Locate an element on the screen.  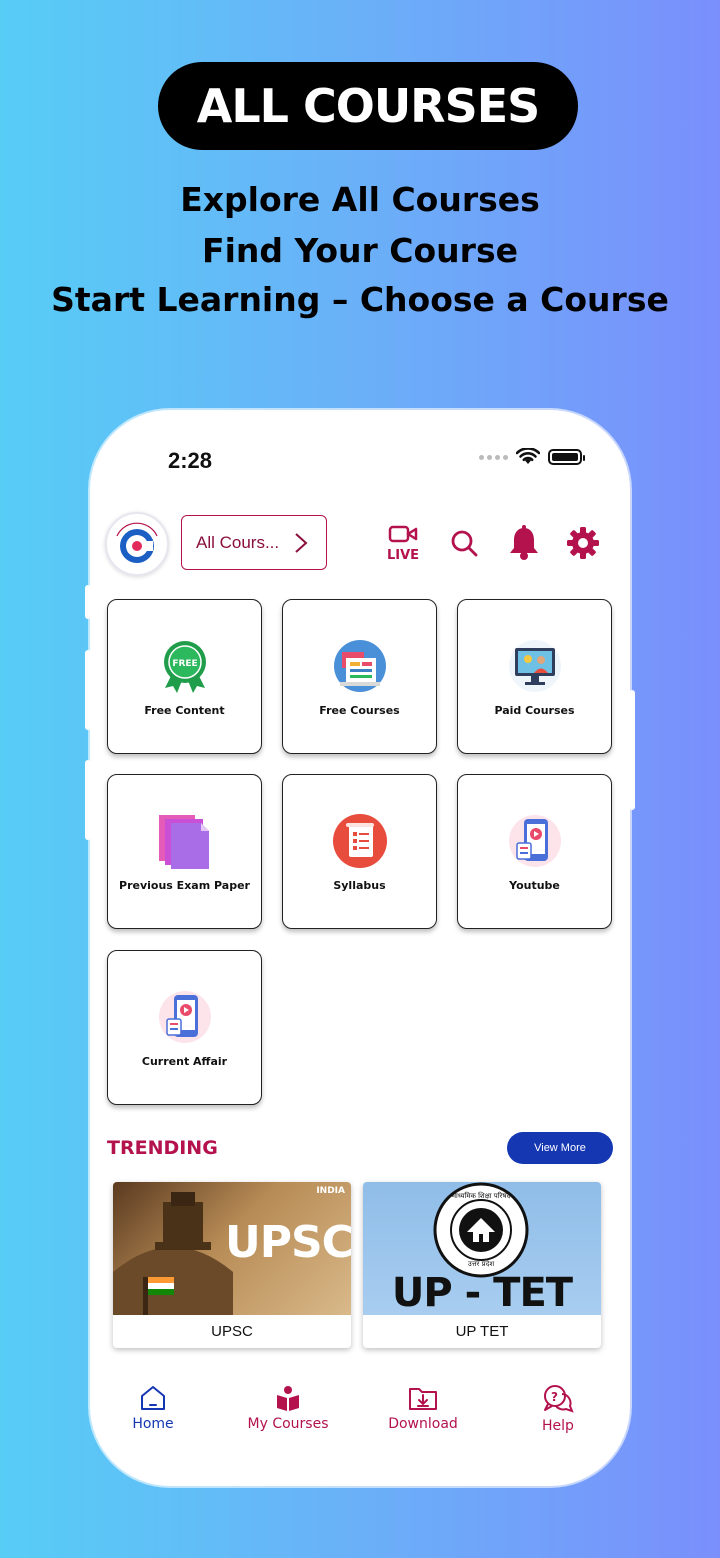
search-icon is located at coordinates (464, 543).